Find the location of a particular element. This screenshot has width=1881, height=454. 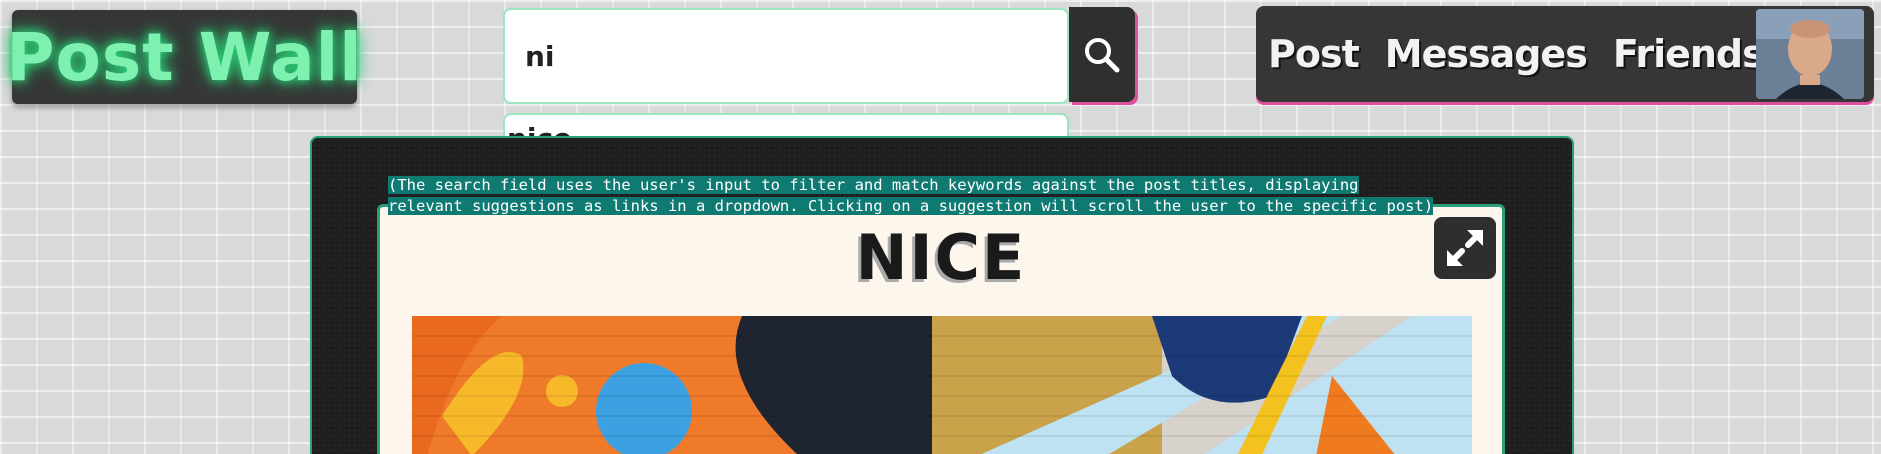

nav-friends-link: Friends is located at coordinates (1689, 54).